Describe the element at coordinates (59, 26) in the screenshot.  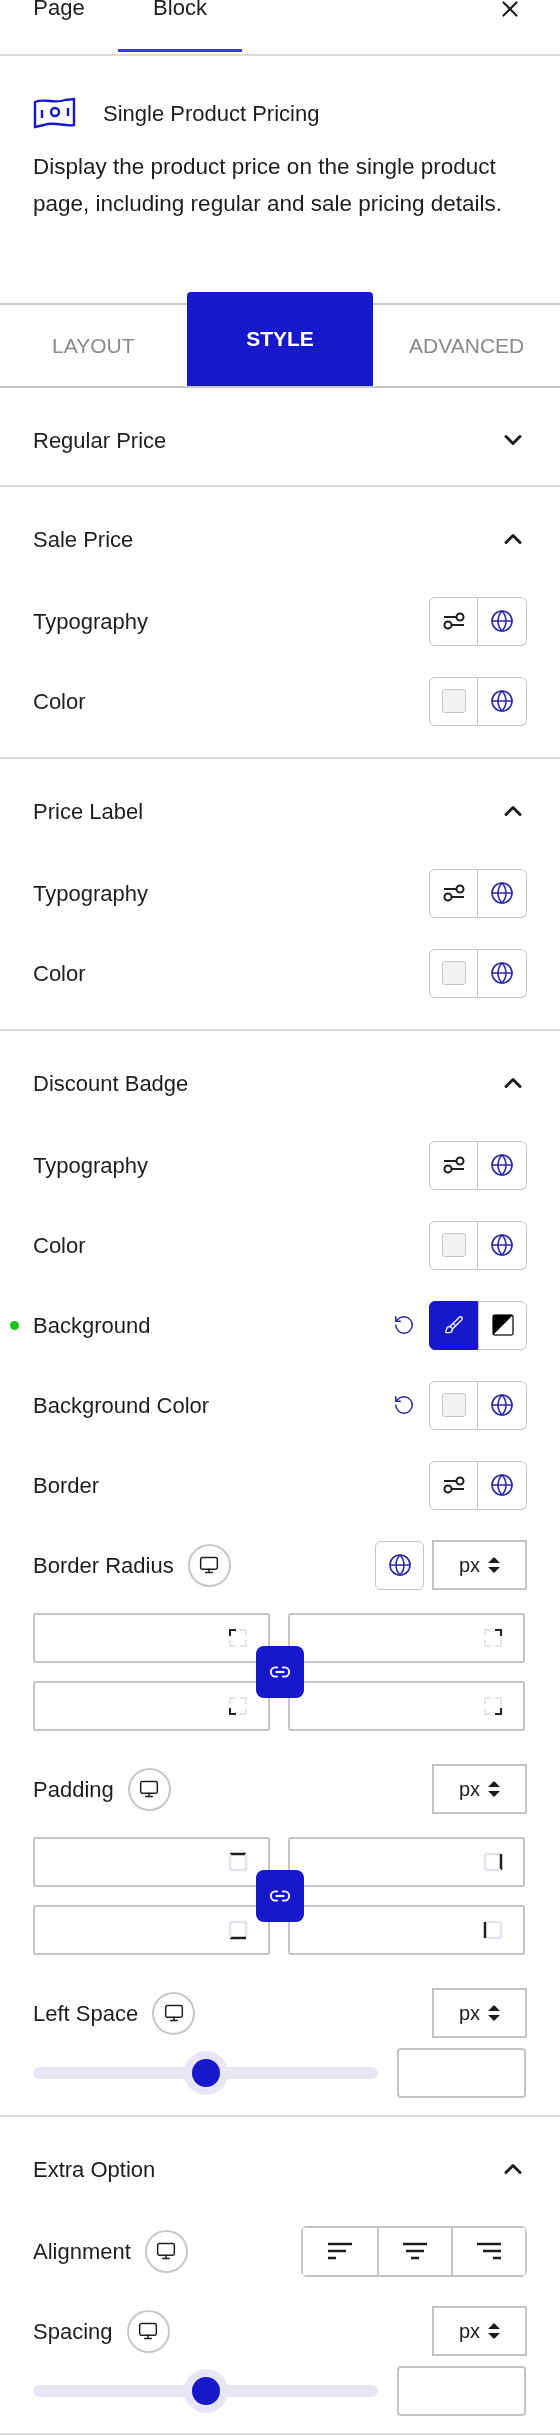
I see `panel-tab: Page` at that location.